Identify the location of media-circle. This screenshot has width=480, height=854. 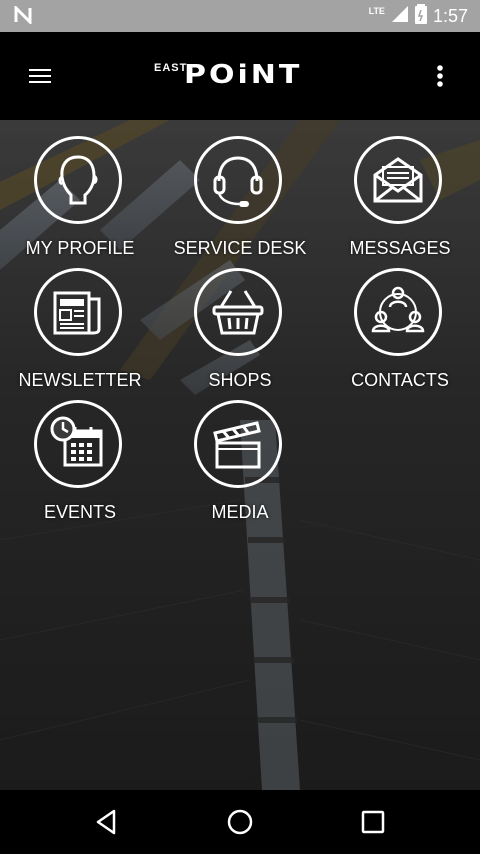
(238, 444).